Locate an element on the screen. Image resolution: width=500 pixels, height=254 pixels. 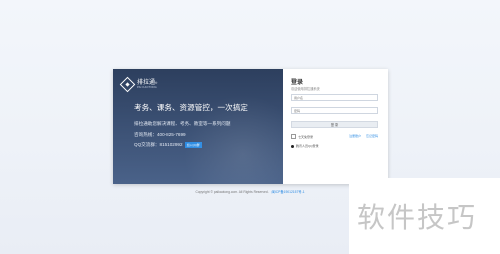
brand-sub: PAI KAOTONG is located at coordinates (147, 87).